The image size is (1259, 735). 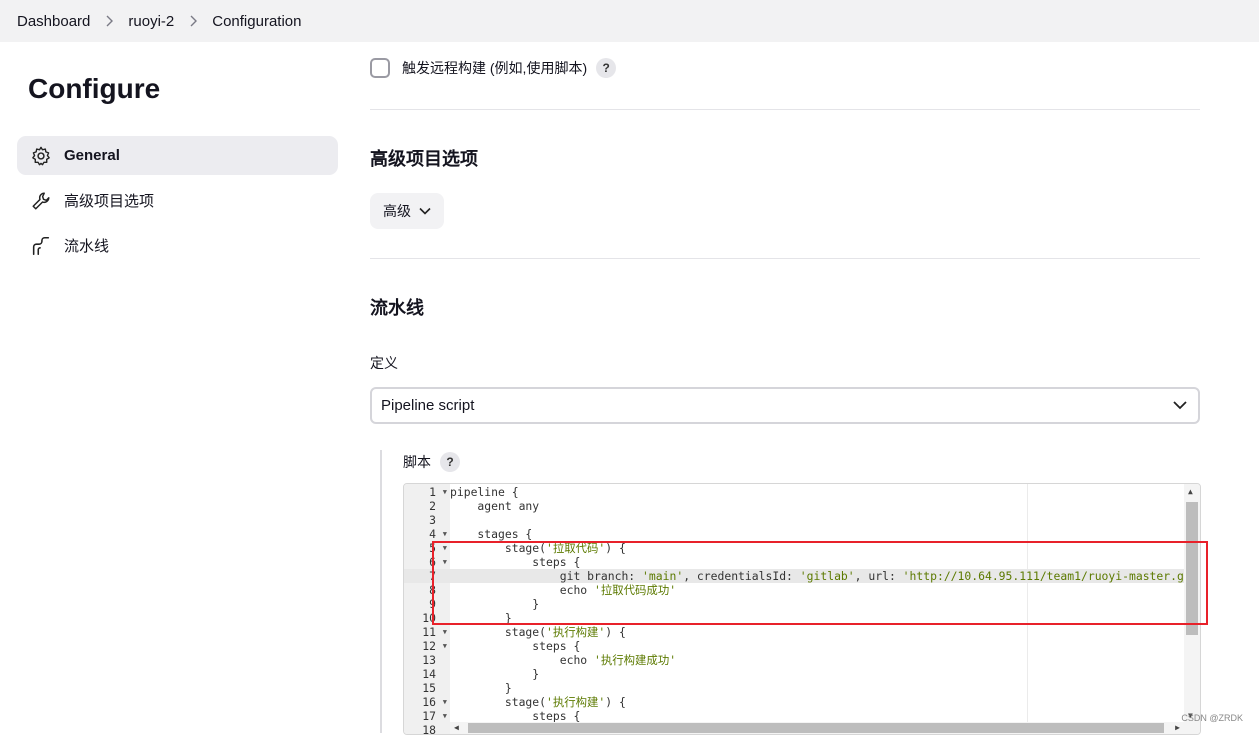 I want to click on line-number-text: 18, so click(x=429, y=729).